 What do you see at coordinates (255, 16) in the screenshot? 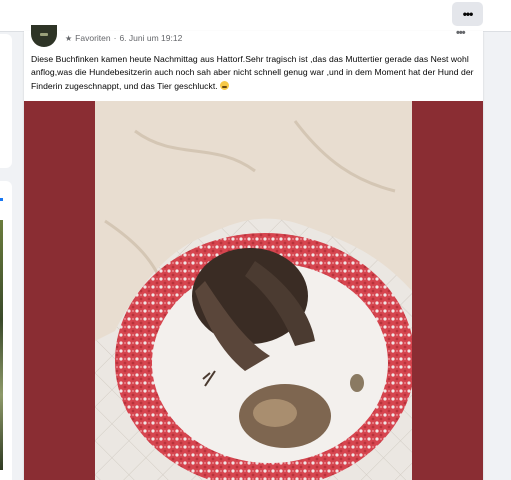
I see `top-bar: •••` at bounding box center [255, 16].